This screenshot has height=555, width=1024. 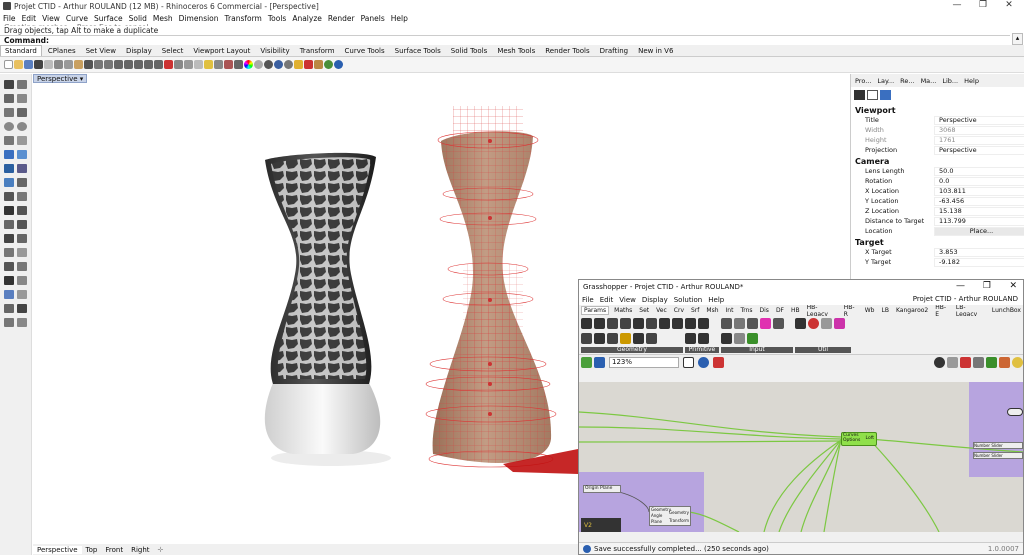 I want to click on line-icon, so click(x=9, y=112).